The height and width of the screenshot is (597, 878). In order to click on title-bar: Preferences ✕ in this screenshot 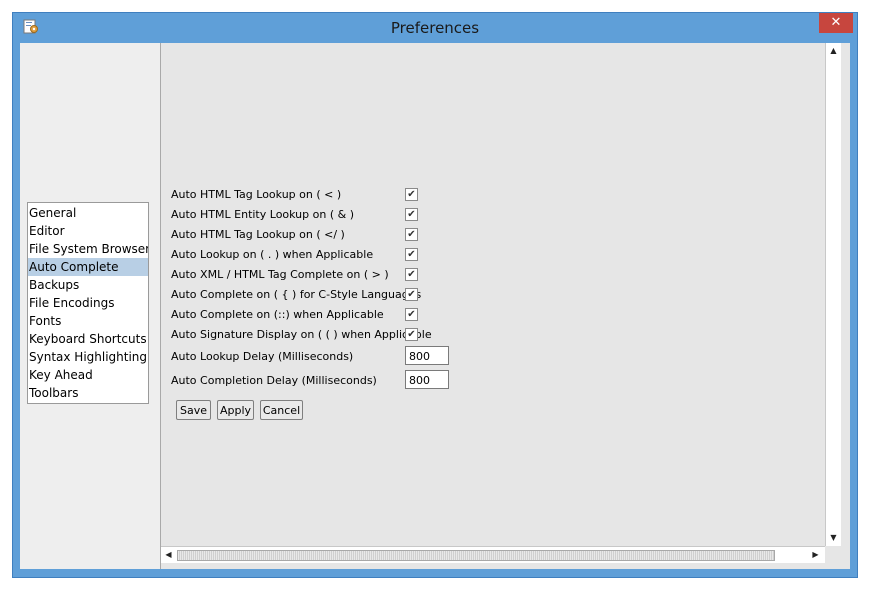, I will do `click(435, 28)`.